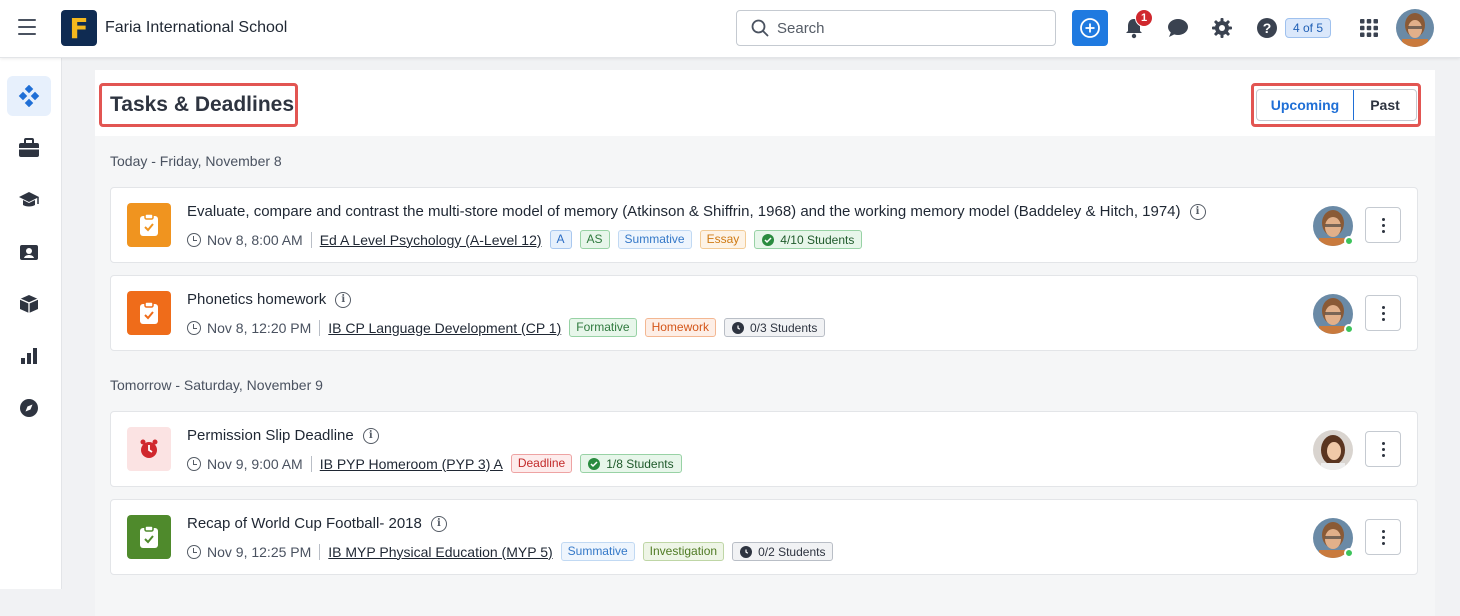 This screenshot has height=616, width=1460. Describe the element at coordinates (560, 239) in the screenshot. I see `tag: A` at that location.